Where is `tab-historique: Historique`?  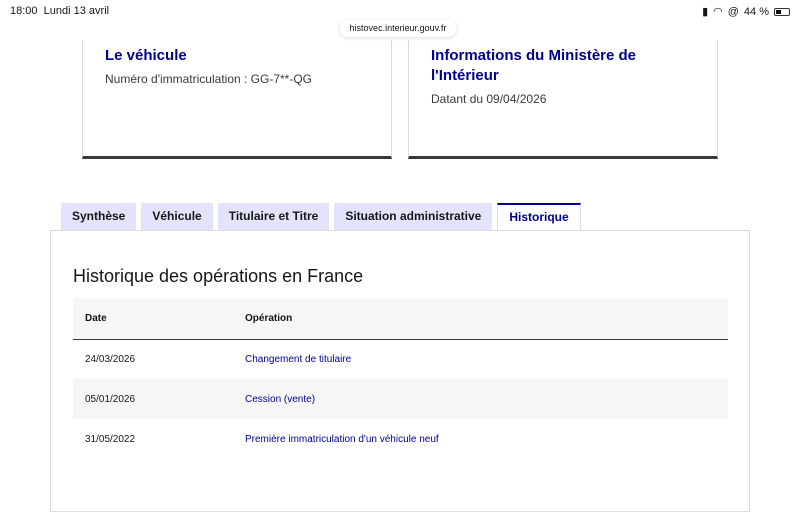
tab-historique: Historique is located at coordinates (539, 217).